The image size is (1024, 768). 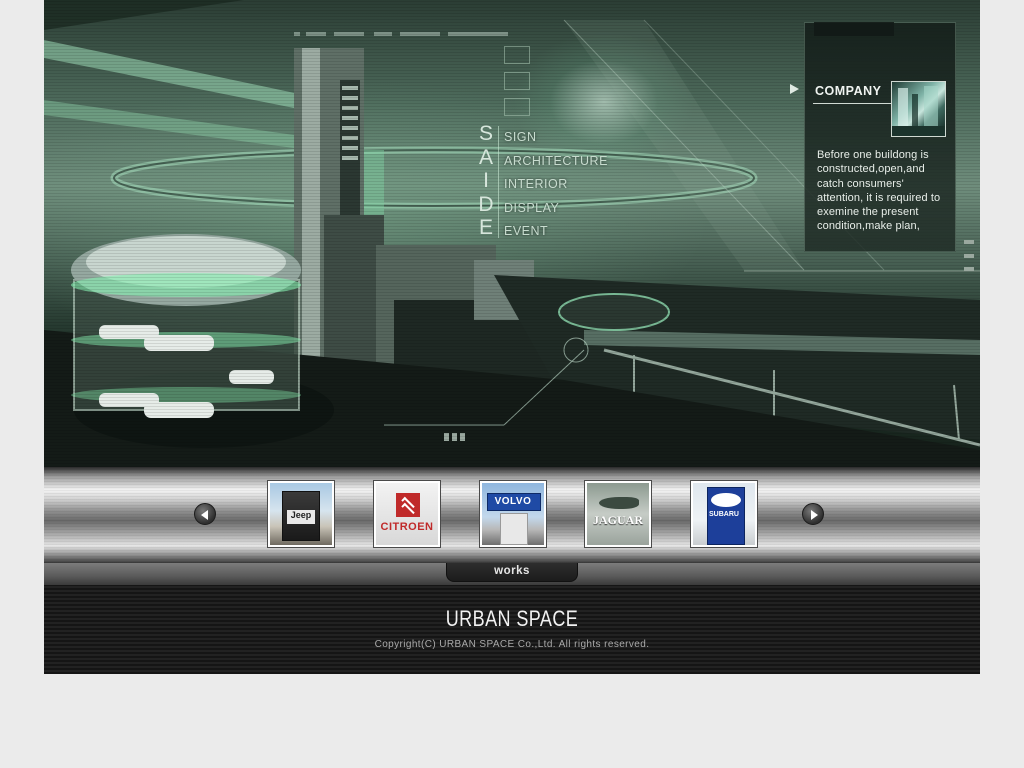 I want to click on thumb-citroen: CITROEN, so click(x=407, y=514).